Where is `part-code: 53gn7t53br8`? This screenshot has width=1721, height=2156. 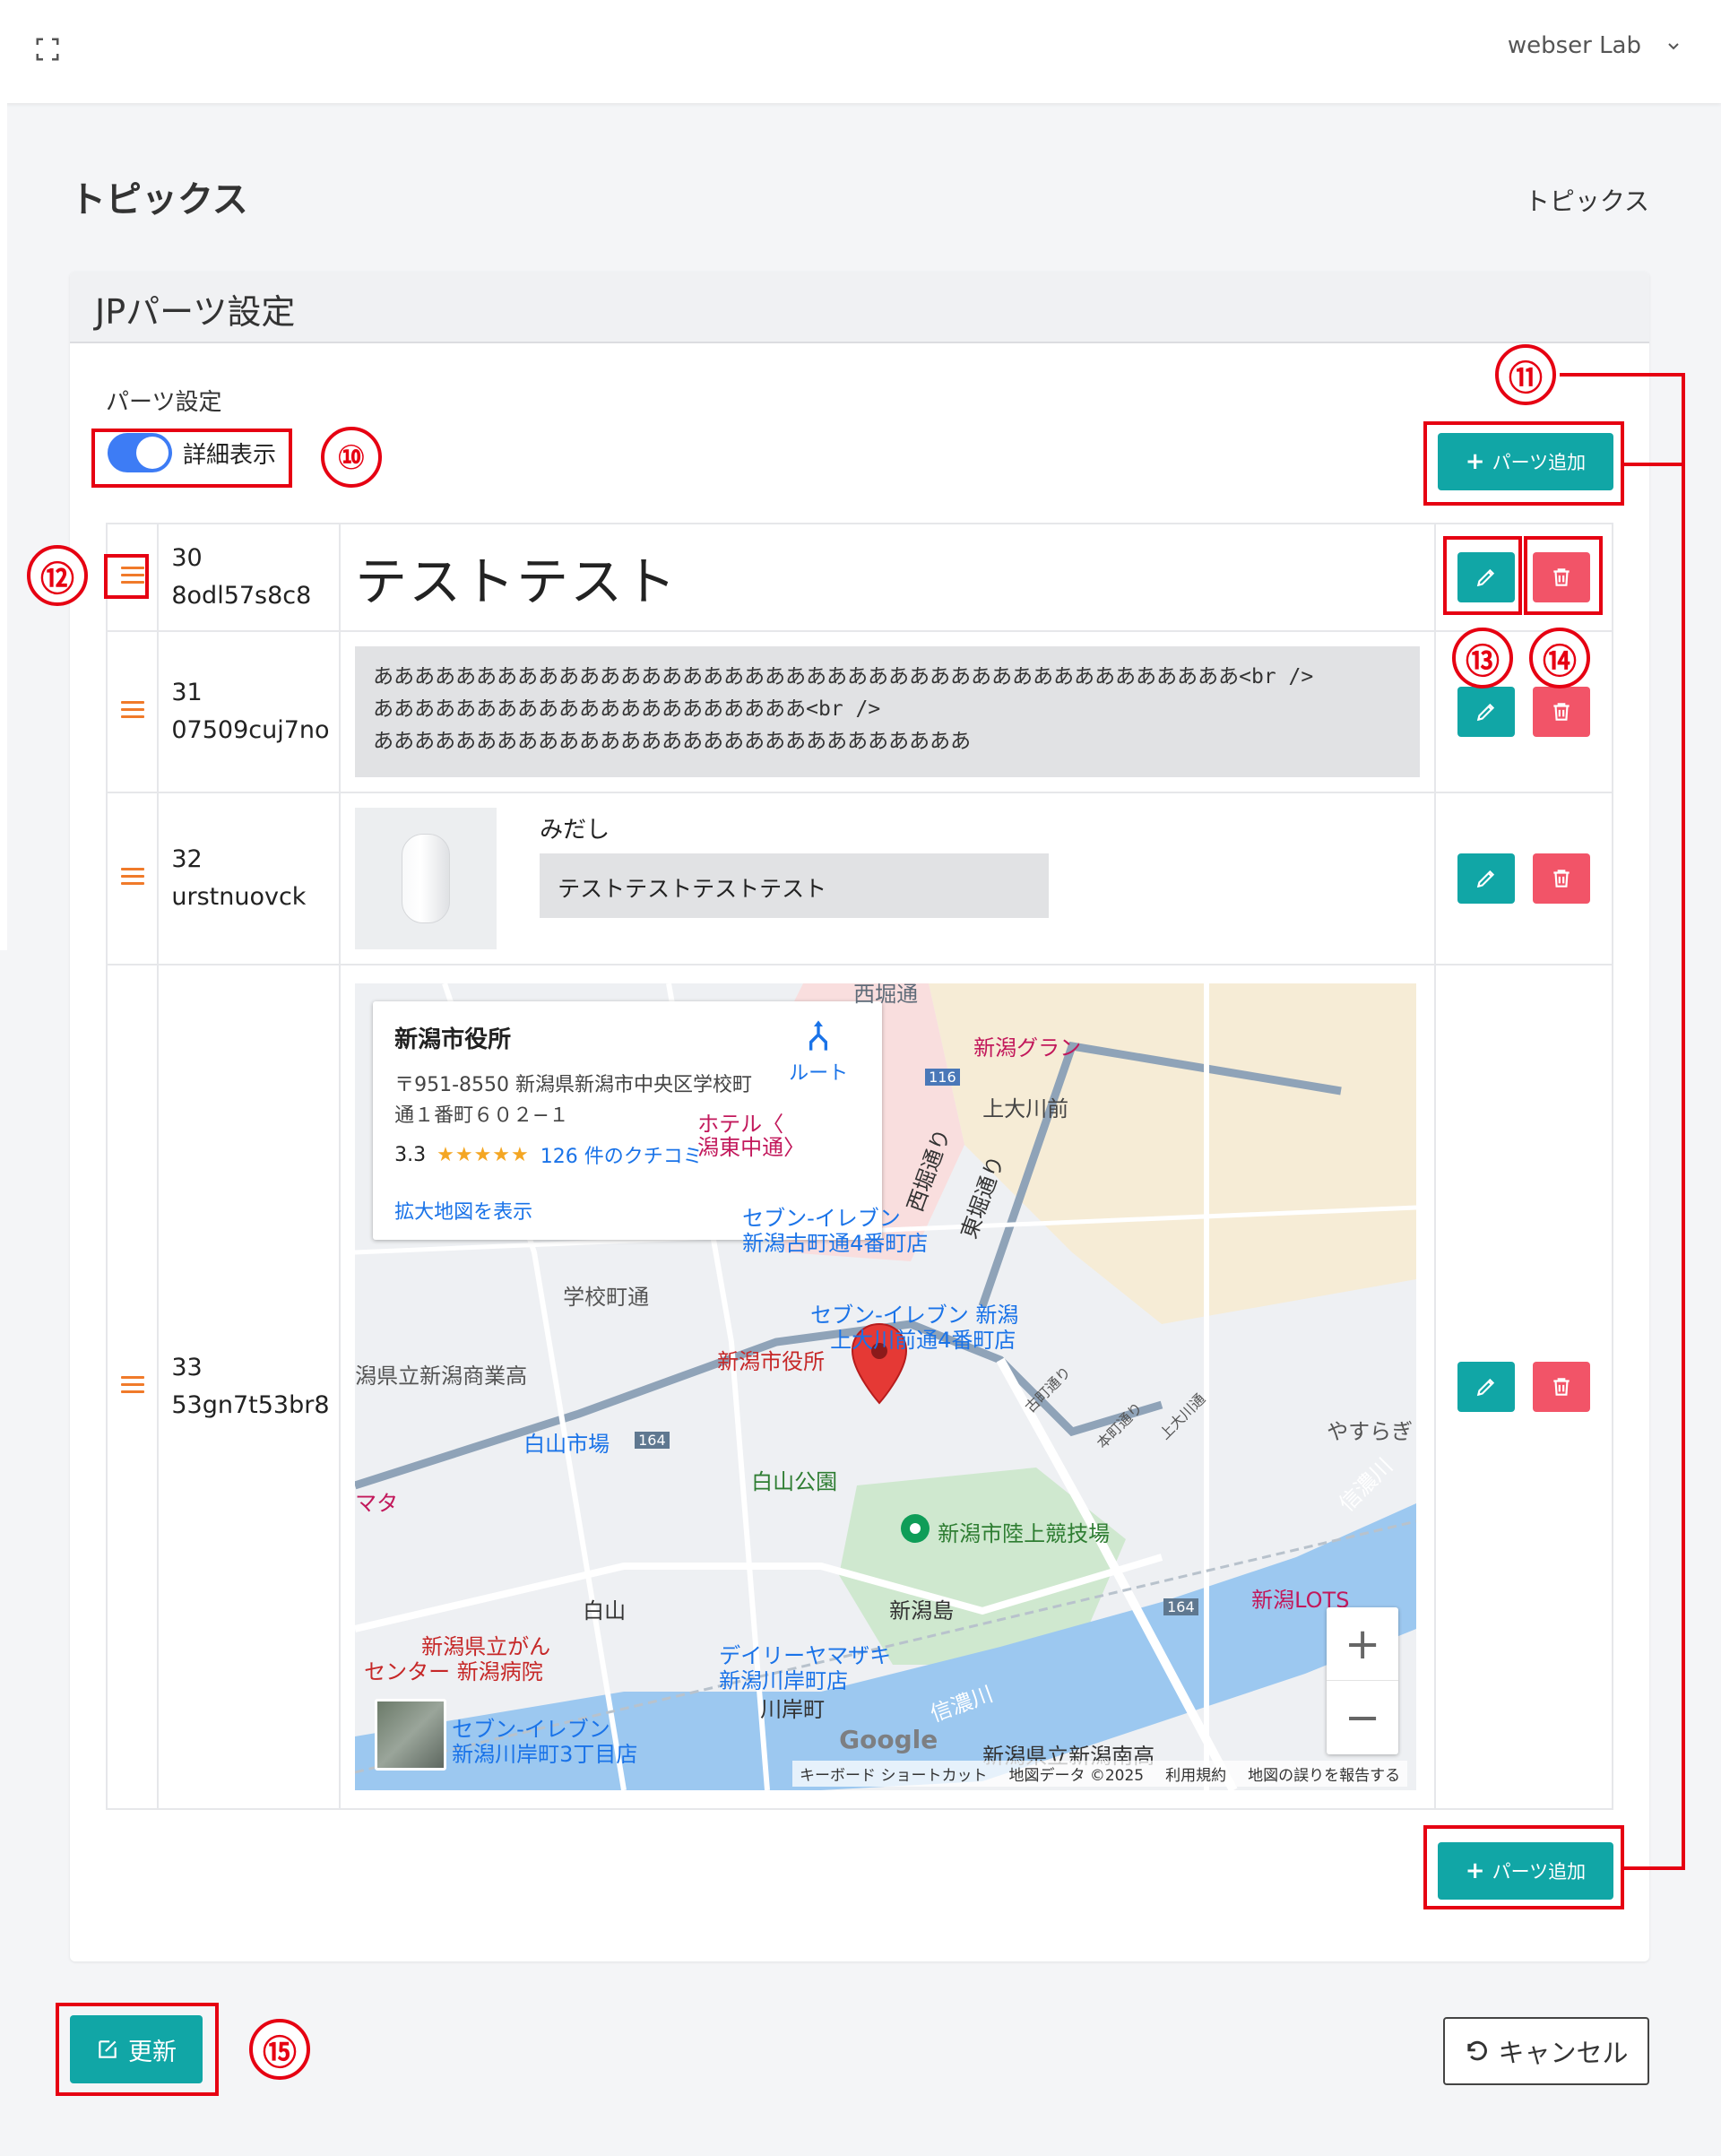
part-code: 53gn7t53br8 is located at coordinates (250, 1405).